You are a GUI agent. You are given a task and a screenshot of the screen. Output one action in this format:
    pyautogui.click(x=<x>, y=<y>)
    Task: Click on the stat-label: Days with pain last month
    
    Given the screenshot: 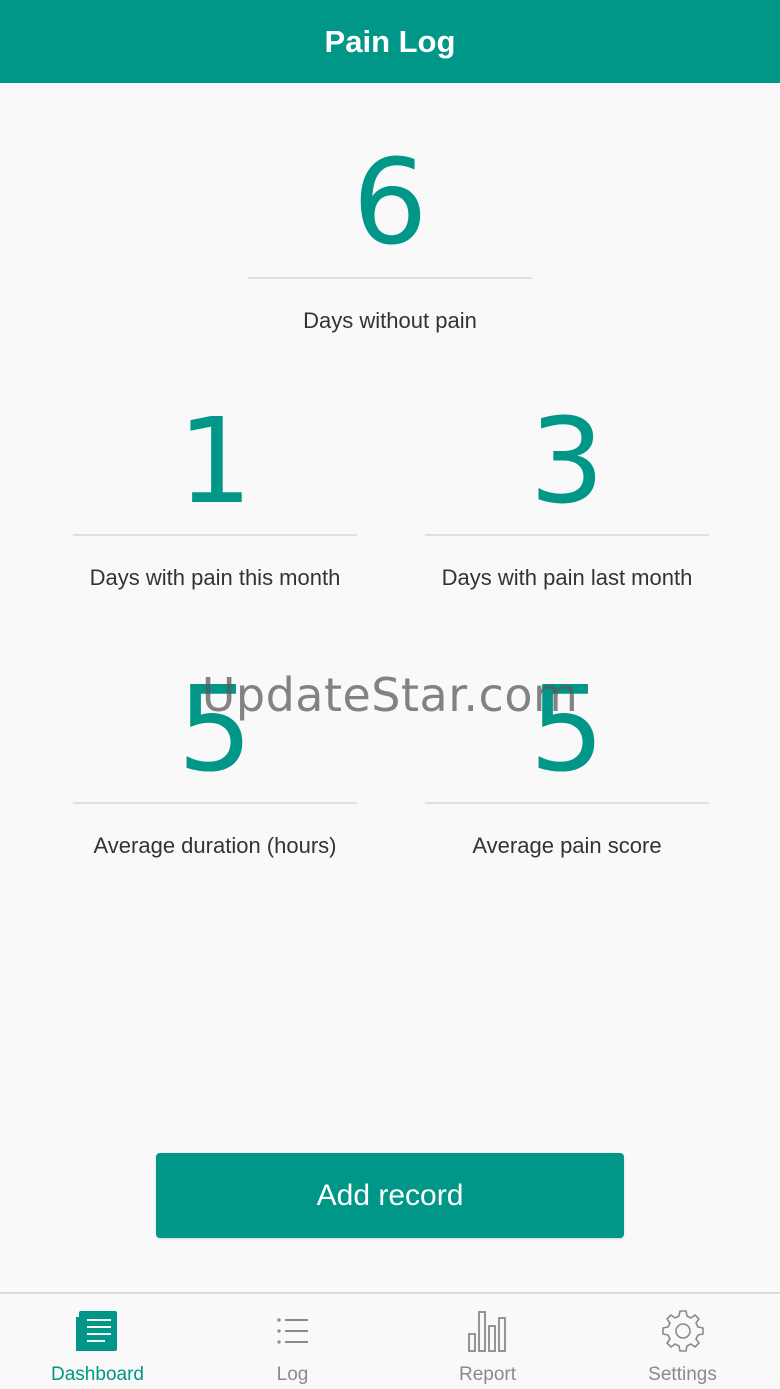 What is the action you would take?
    pyautogui.click(x=567, y=577)
    